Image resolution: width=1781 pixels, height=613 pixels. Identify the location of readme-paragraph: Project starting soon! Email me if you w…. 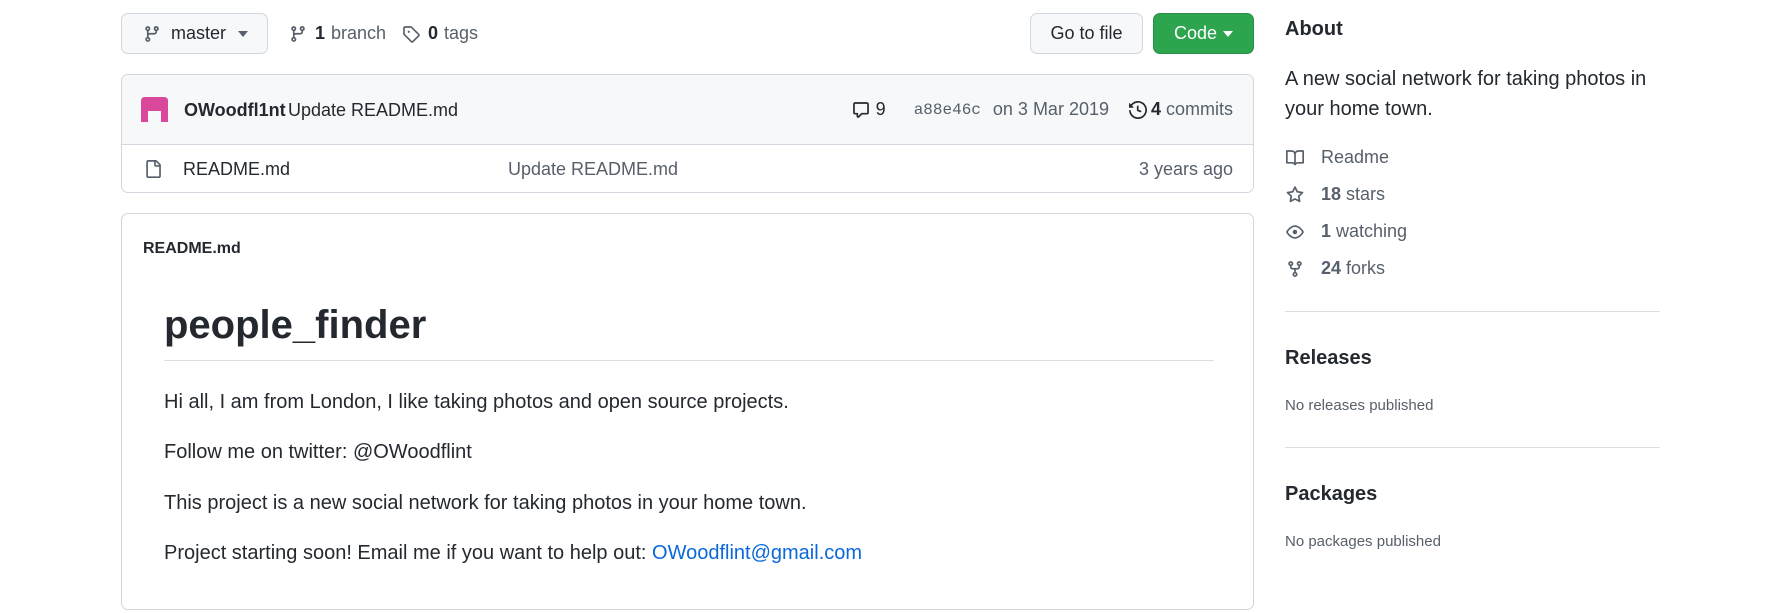
(513, 553).